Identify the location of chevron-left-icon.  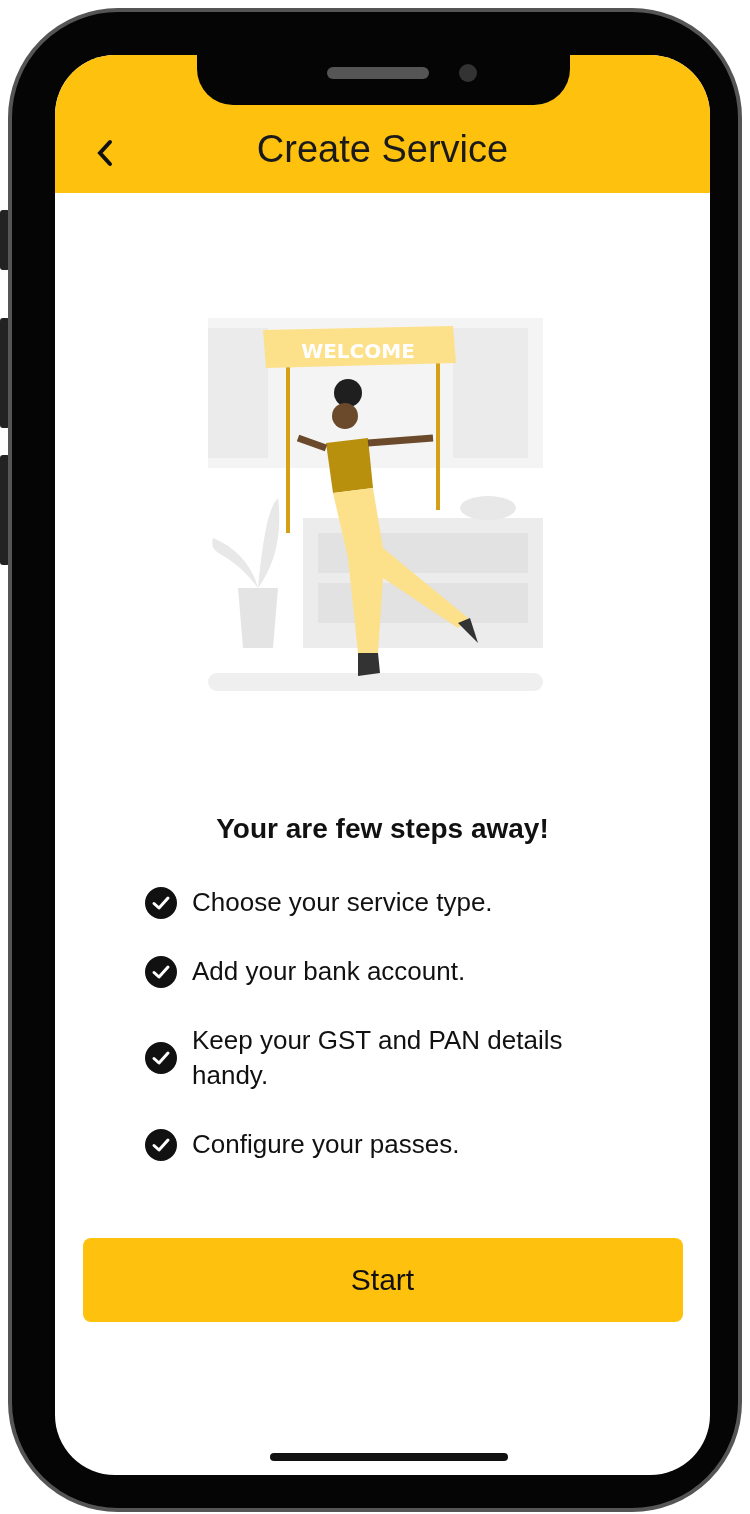
(105, 153).